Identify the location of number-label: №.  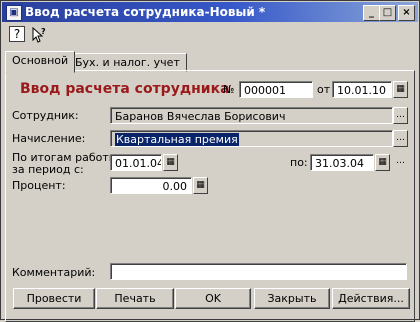
(229, 89).